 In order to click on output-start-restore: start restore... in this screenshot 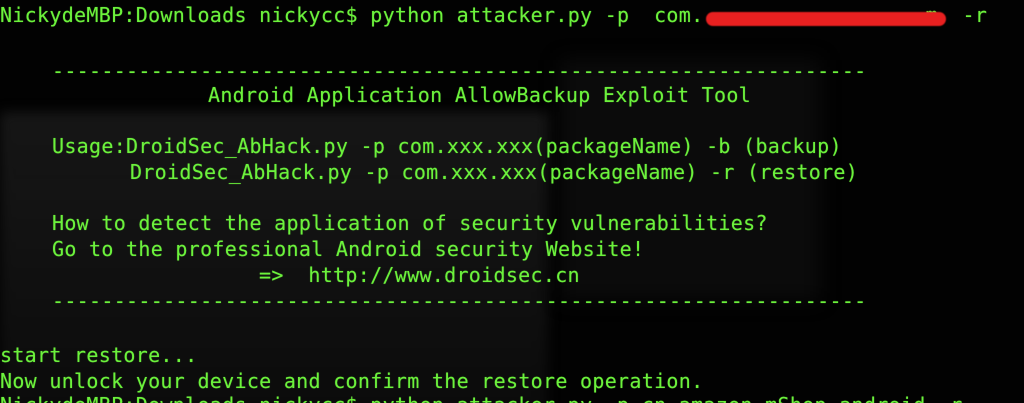, I will do `click(99, 355)`.